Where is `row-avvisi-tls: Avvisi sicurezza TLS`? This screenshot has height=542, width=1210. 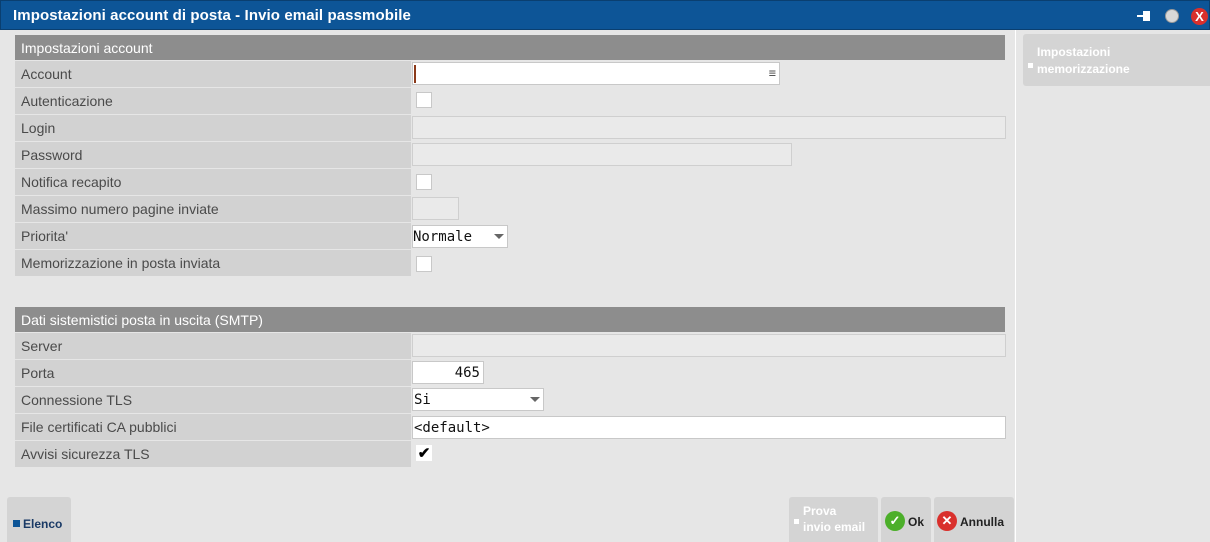 row-avvisi-tls: Avvisi sicurezza TLS is located at coordinates (213, 454).